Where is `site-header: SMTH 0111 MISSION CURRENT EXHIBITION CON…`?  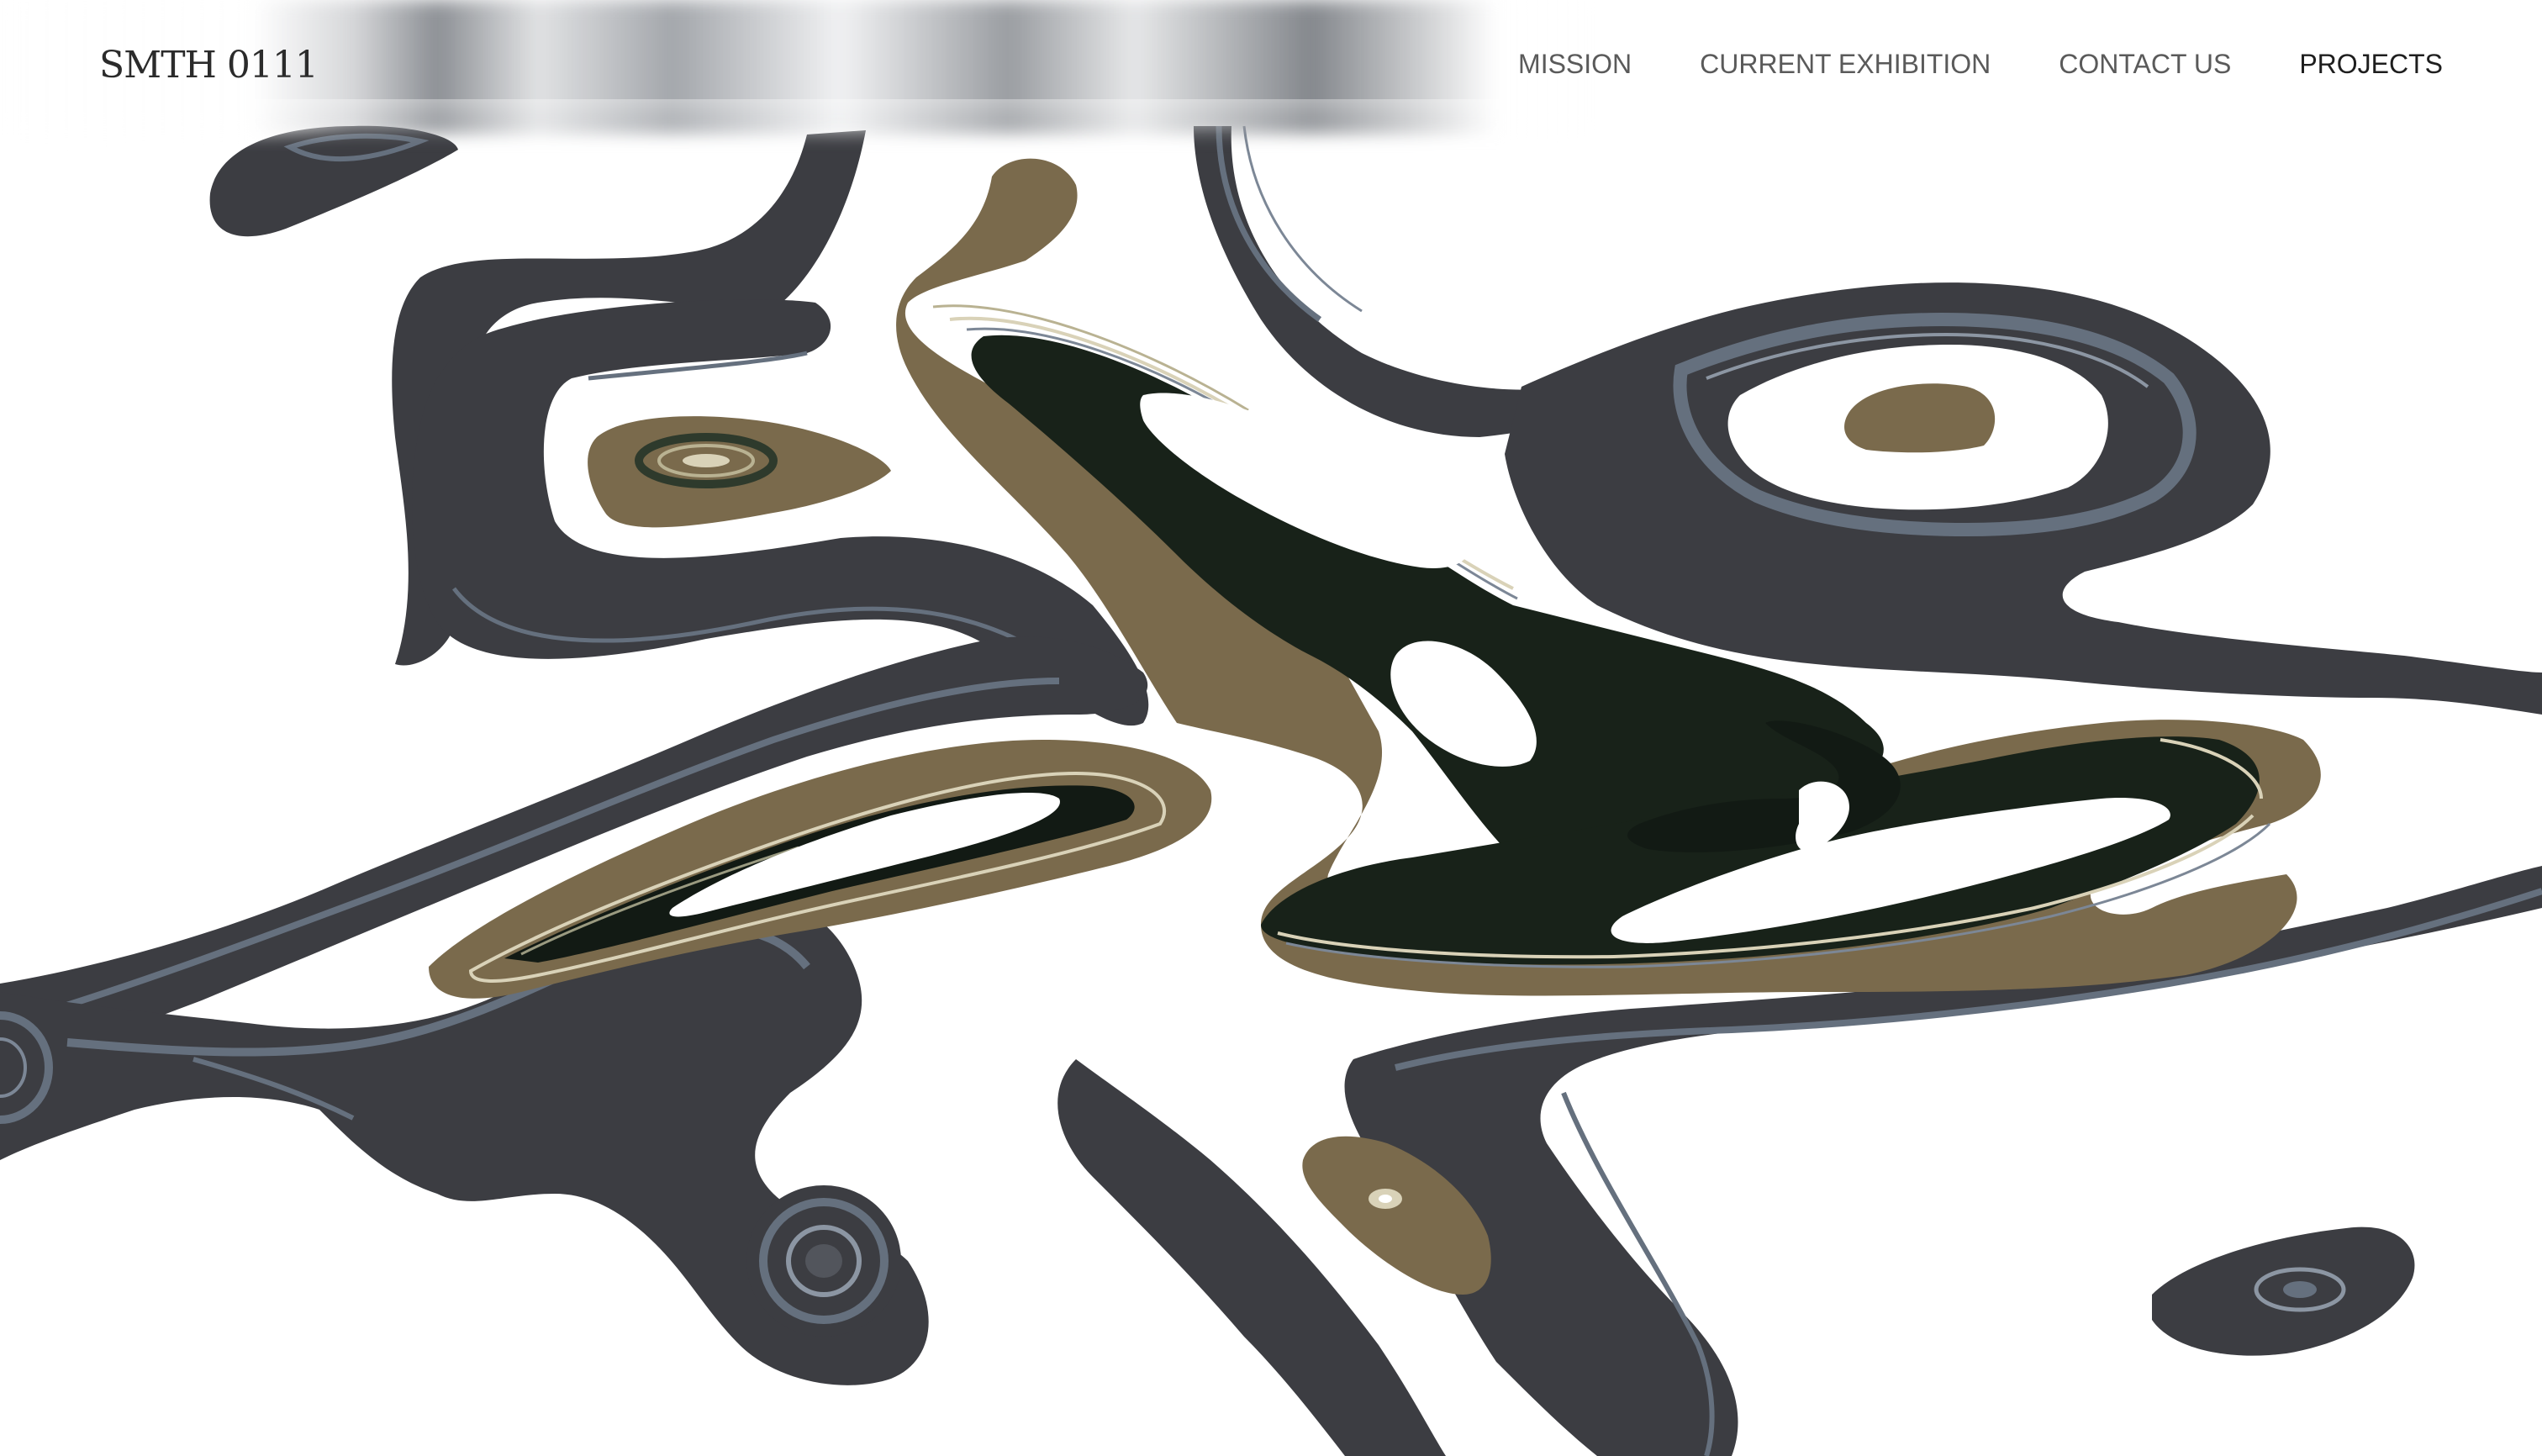 site-header: SMTH 0111 MISSION CURRENT EXHIBITION CON… is located at coordinates (1271, 67).